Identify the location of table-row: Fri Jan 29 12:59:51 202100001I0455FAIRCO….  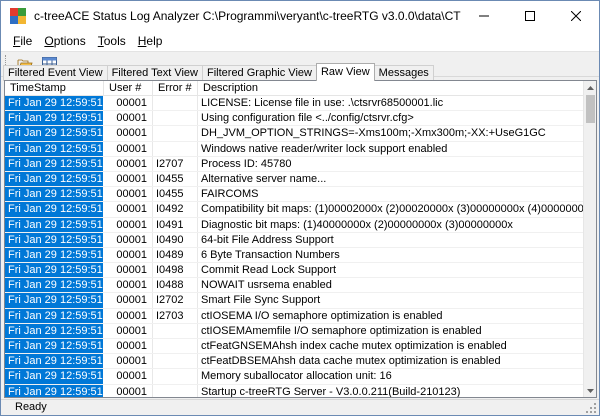
(294, 195).